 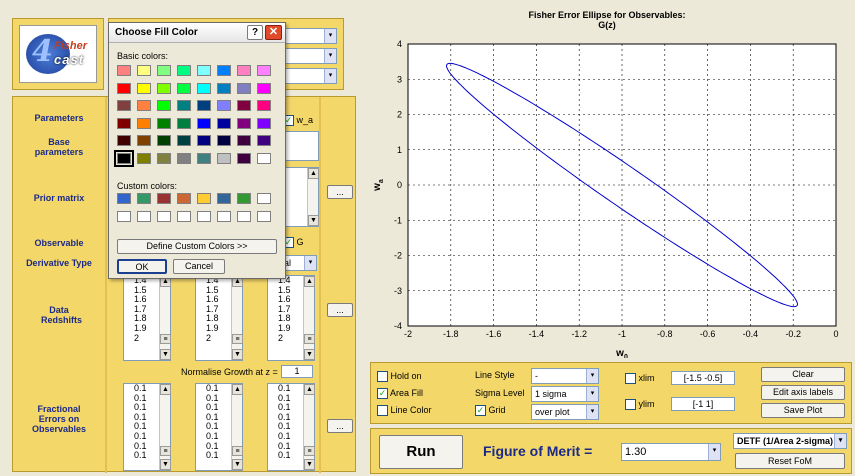 What do you see at coordinates (790, 441) in the screenshot?
I see `detf-dropdown: DETF (1/Area 2-sigma) ▾` at bounding box center [790, 441].